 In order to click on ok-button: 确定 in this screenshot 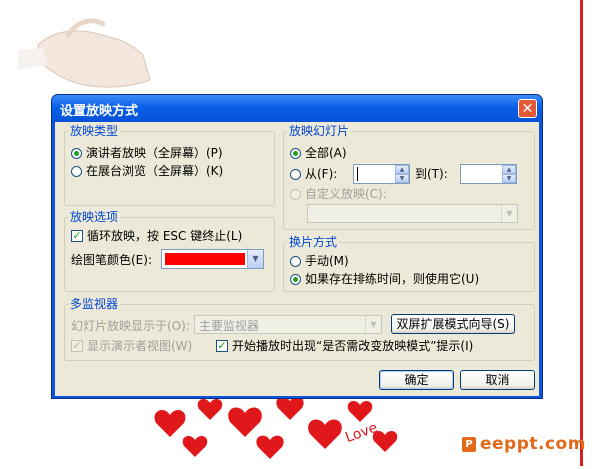, I will do `click(416, 380)`.